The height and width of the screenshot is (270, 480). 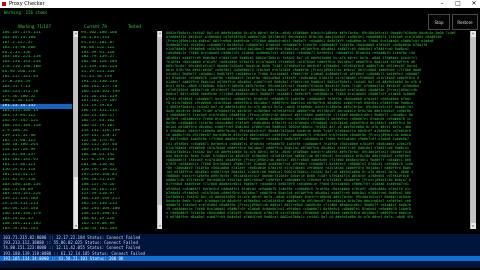 I want to click on current-header: Current: 79, so click(x=95, y=26).